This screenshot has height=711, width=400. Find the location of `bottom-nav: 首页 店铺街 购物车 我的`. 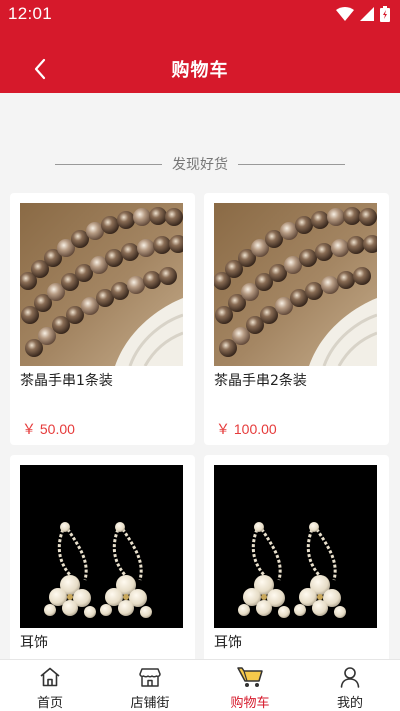

bottom-nav: 首页 店铺街 购物车 我的 is located at coordinates (200, 685).